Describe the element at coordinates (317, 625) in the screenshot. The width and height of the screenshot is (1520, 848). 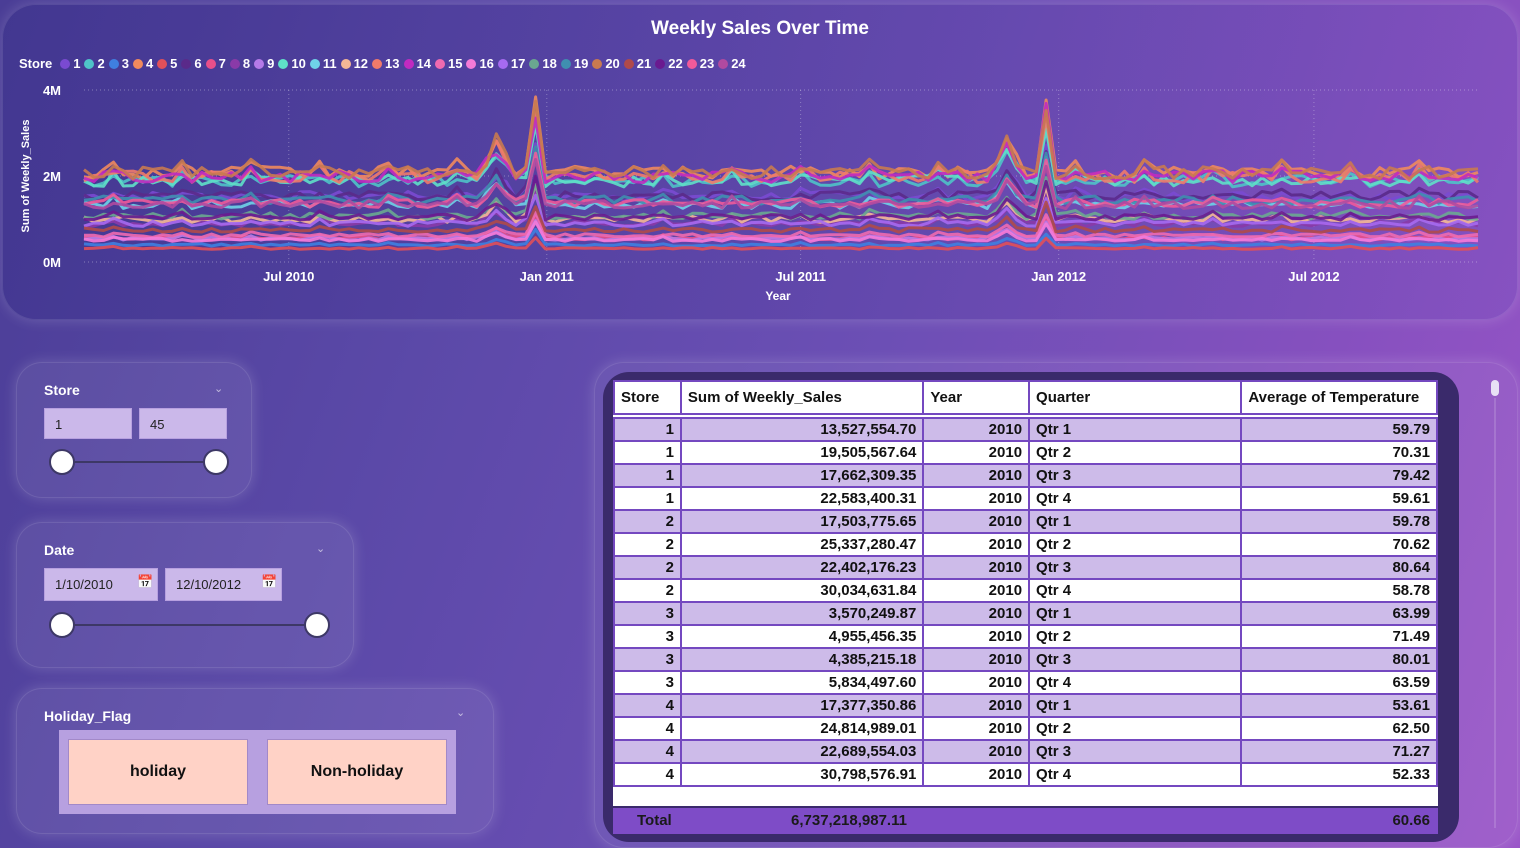
I see `date-end-handle` at that location.